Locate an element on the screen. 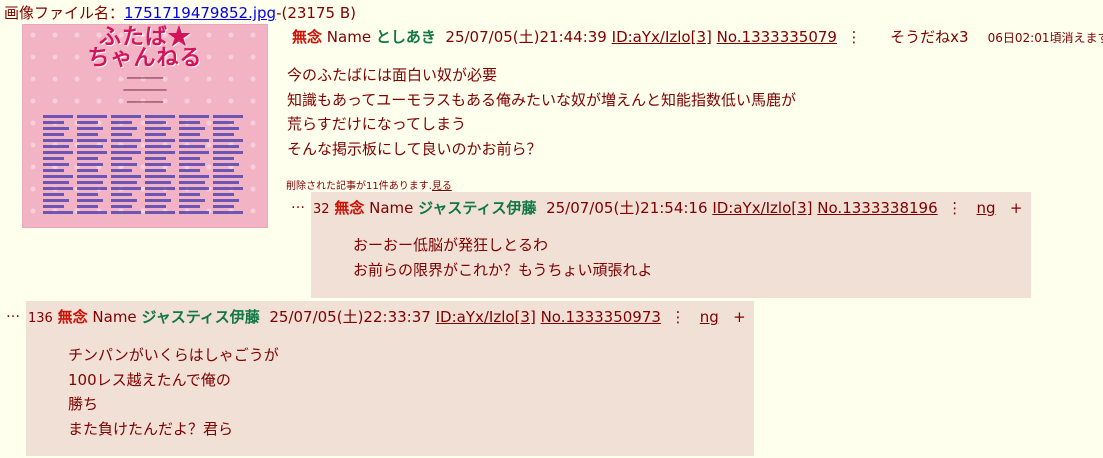  op-name: としあき is located at coordinates (405, 37).